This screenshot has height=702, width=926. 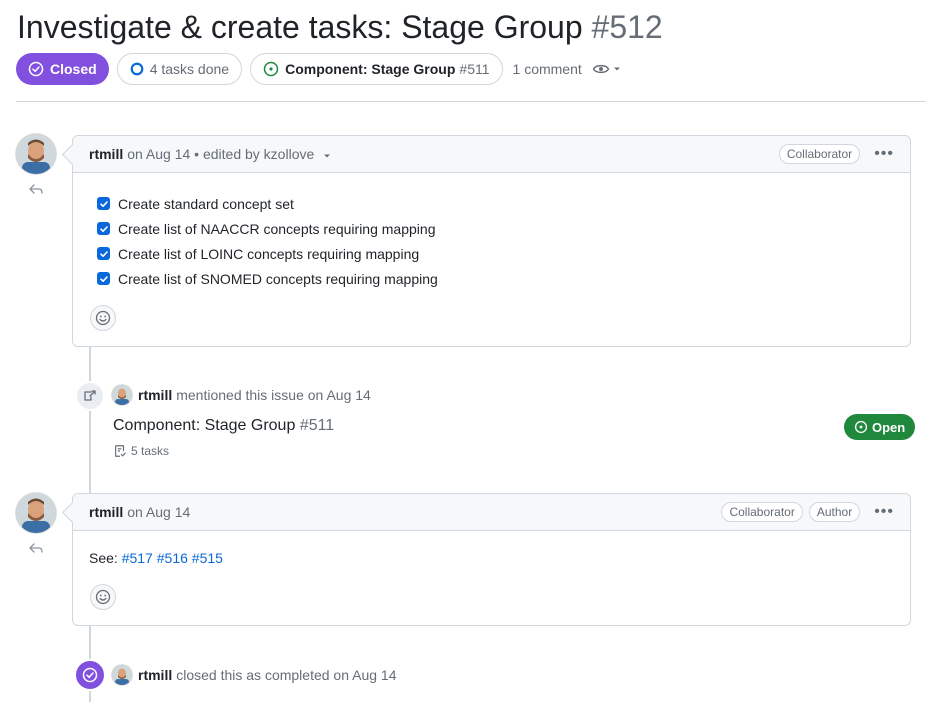 What do you see at coordinates (471, 101) in the screenshot?
I see `header-divider` at bounding box center [471, 101].